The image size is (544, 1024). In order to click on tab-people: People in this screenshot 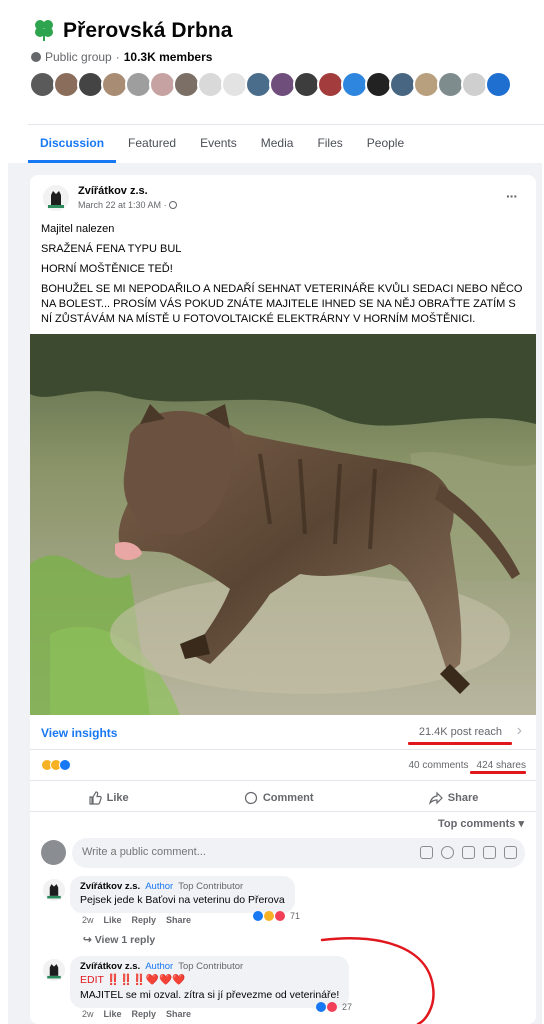, I will do `click(385, 144)`.